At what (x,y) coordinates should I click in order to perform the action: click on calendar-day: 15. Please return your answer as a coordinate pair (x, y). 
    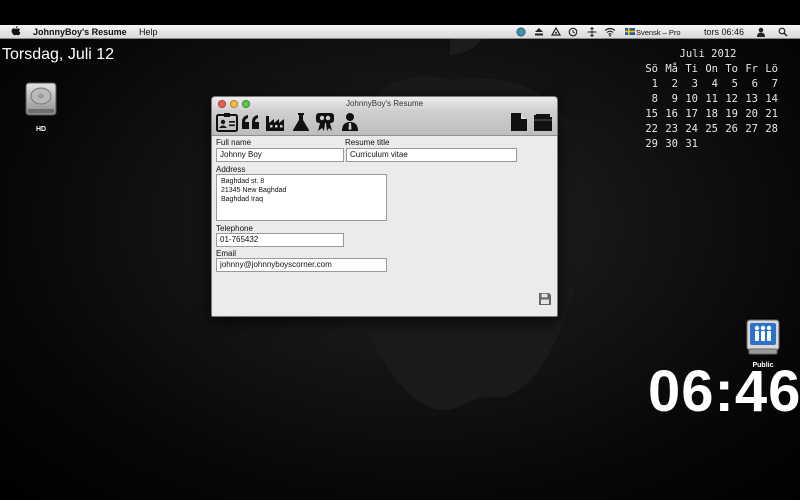
    Looking at the image, I should click on (651, 114).